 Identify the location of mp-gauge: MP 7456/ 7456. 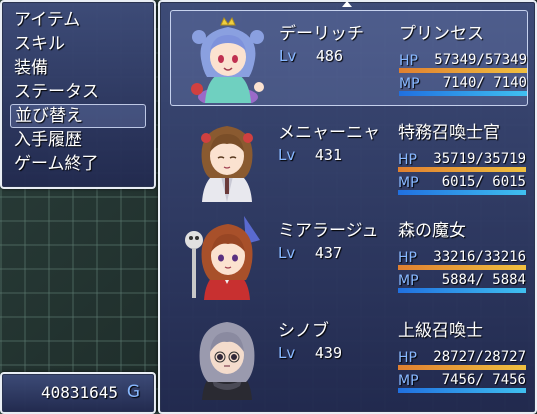
(462, 383).